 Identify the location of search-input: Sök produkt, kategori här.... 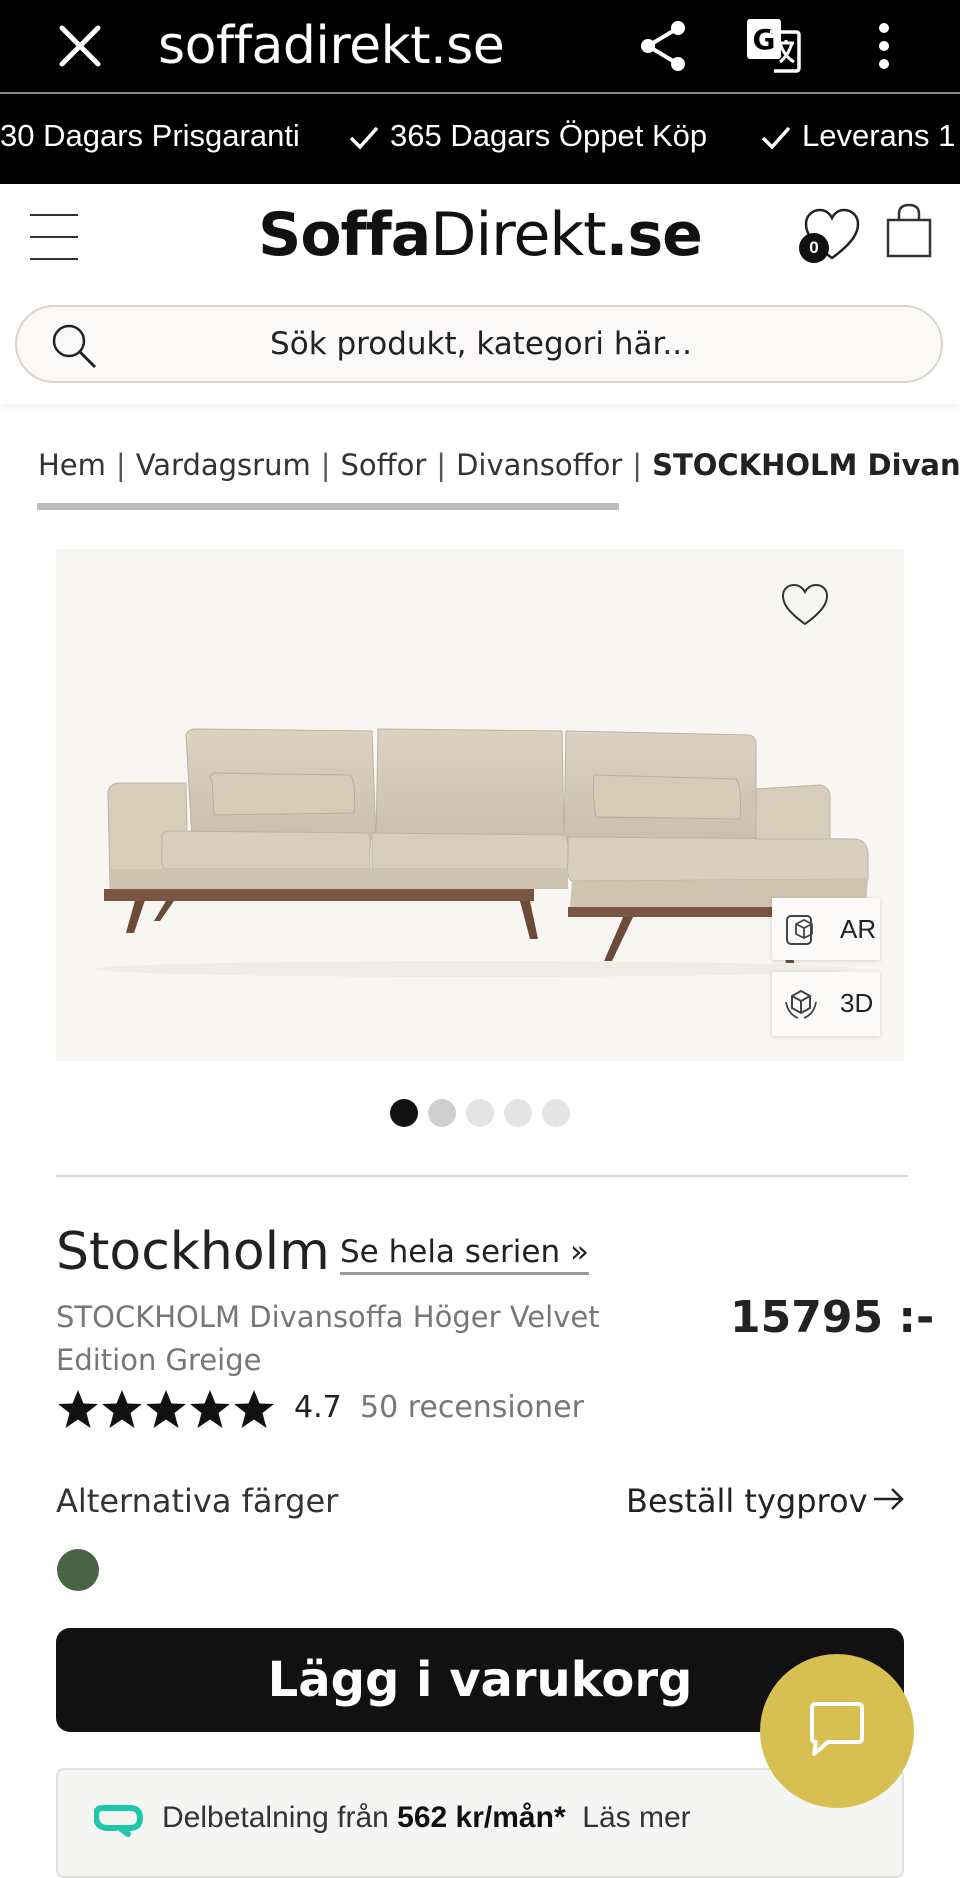
(481, 344).